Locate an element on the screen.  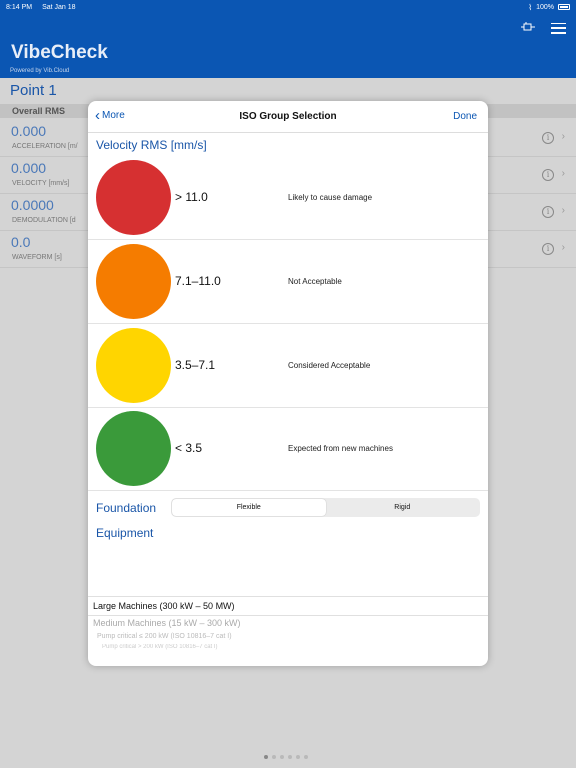
measurement-label: DEMODULATION [d is located at coordinates (44, 220).